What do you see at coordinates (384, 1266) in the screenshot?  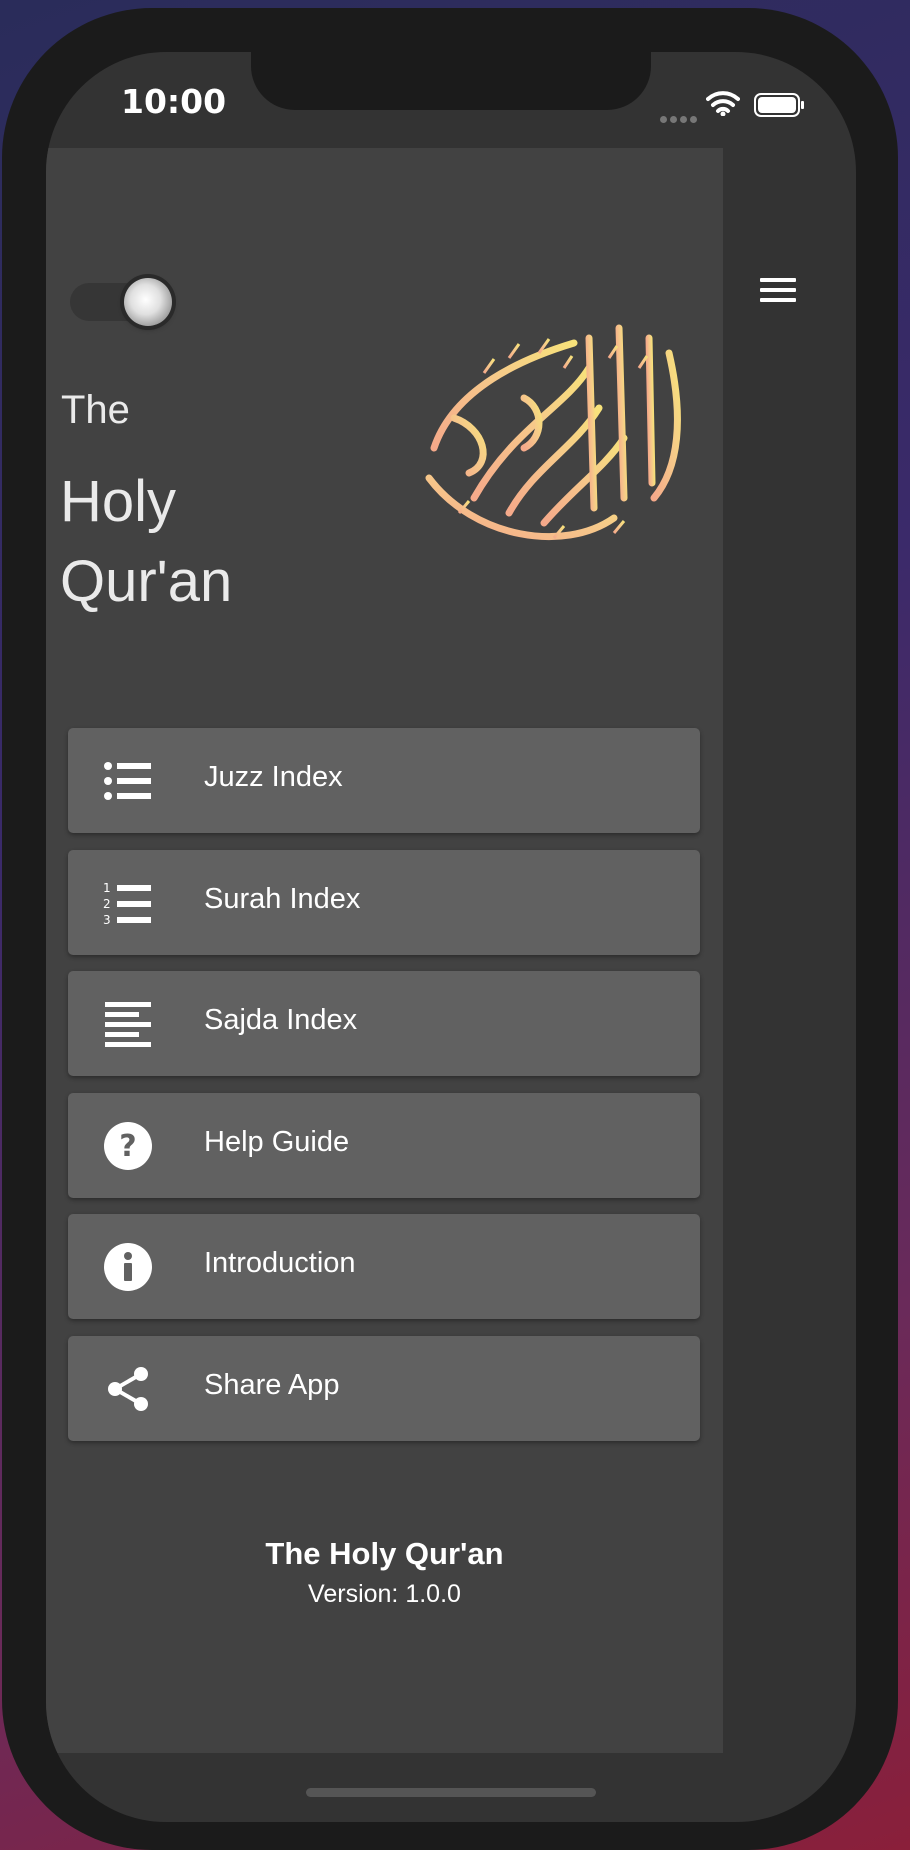 I see `menu-item-introduction: Introduction` at bounding box center [384, 1266].